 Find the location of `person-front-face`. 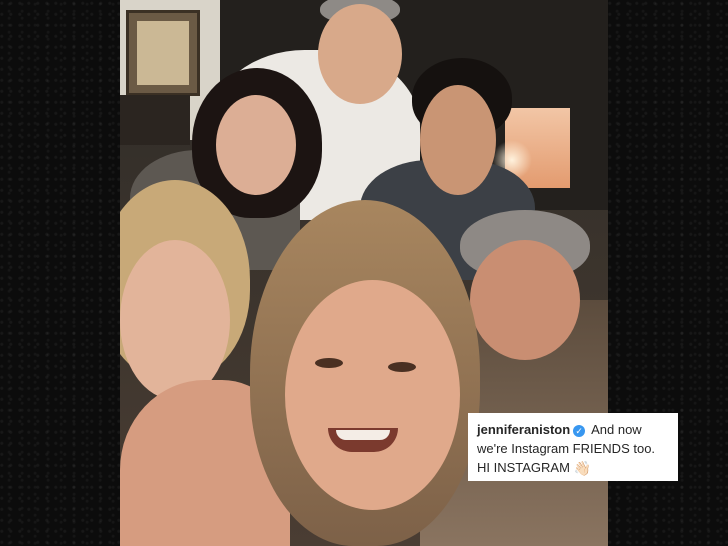

person-front-face is located at coordinates (372, 395).